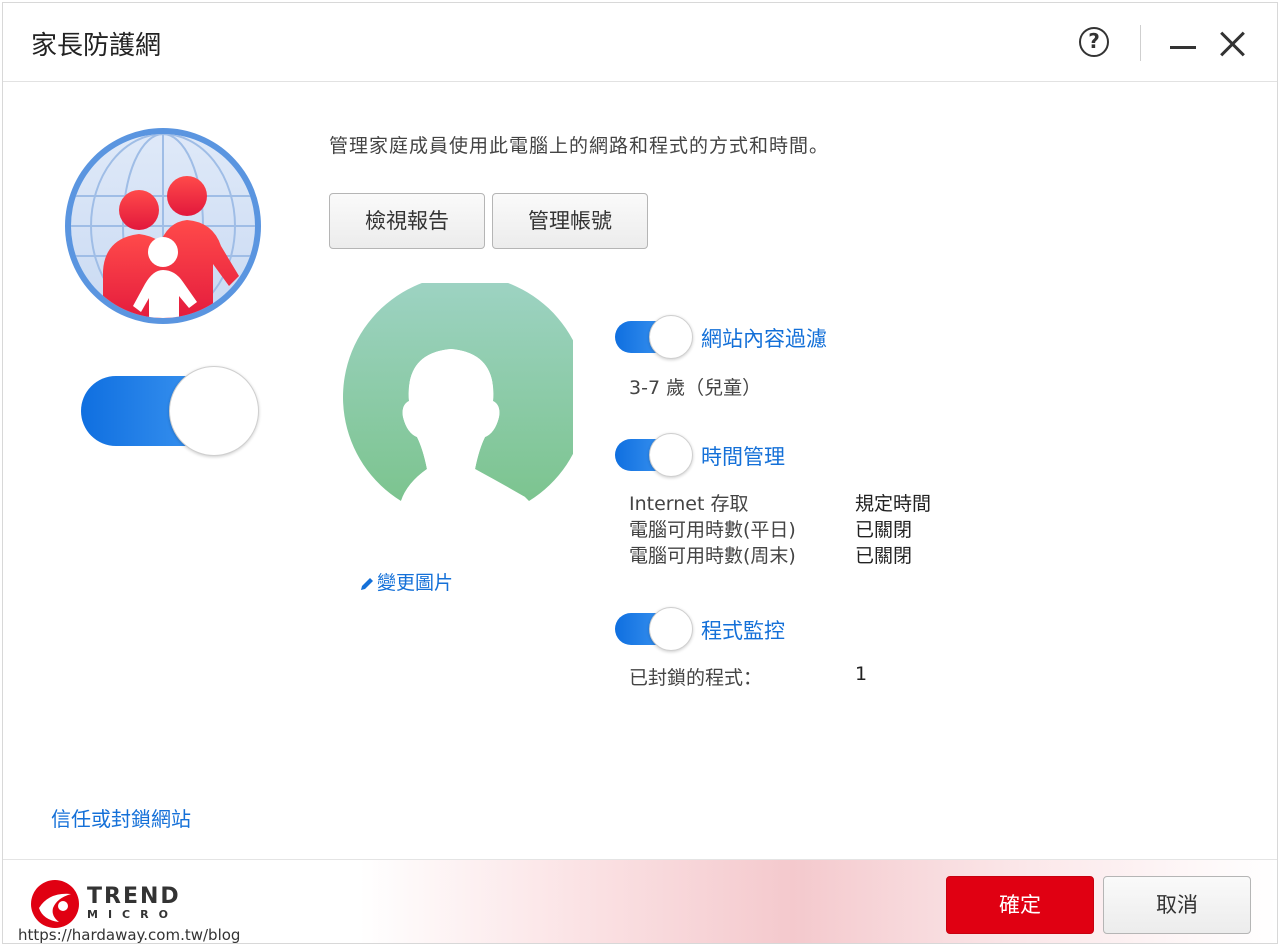 This screenshot has height=946, width=1280. I want to click on internet-access-label: Internet 存取, so click(689, 504).